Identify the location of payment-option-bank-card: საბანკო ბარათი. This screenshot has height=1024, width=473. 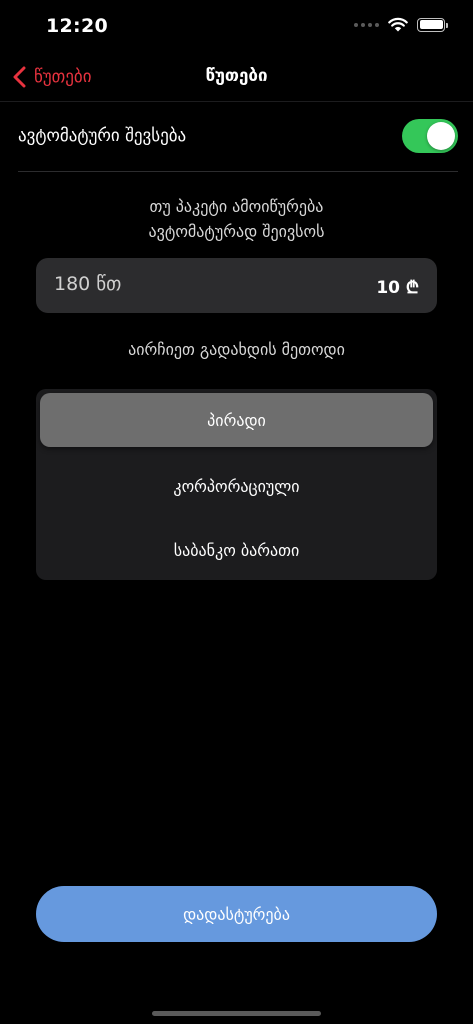
(236, 550).